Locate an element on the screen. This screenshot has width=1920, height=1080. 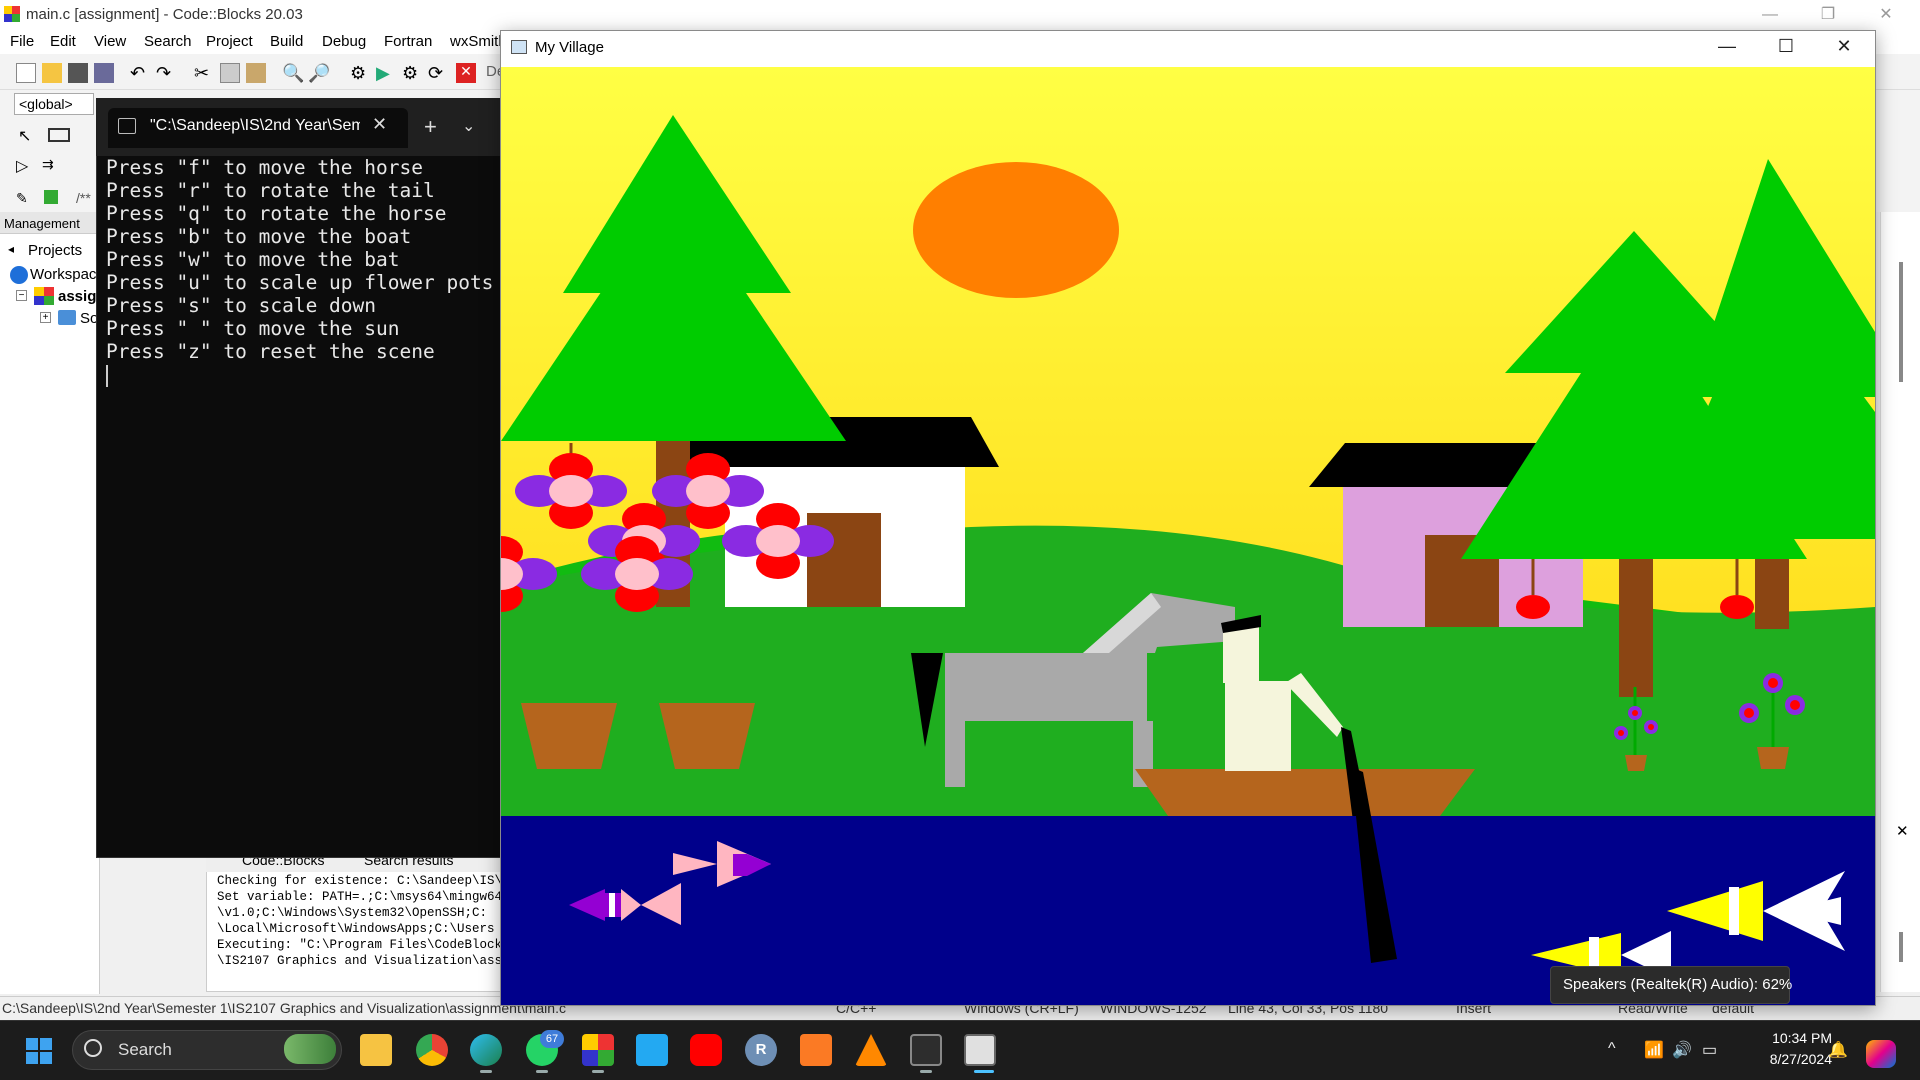
build-gear-icon: ⚙ is located at coordinates (360, 73).